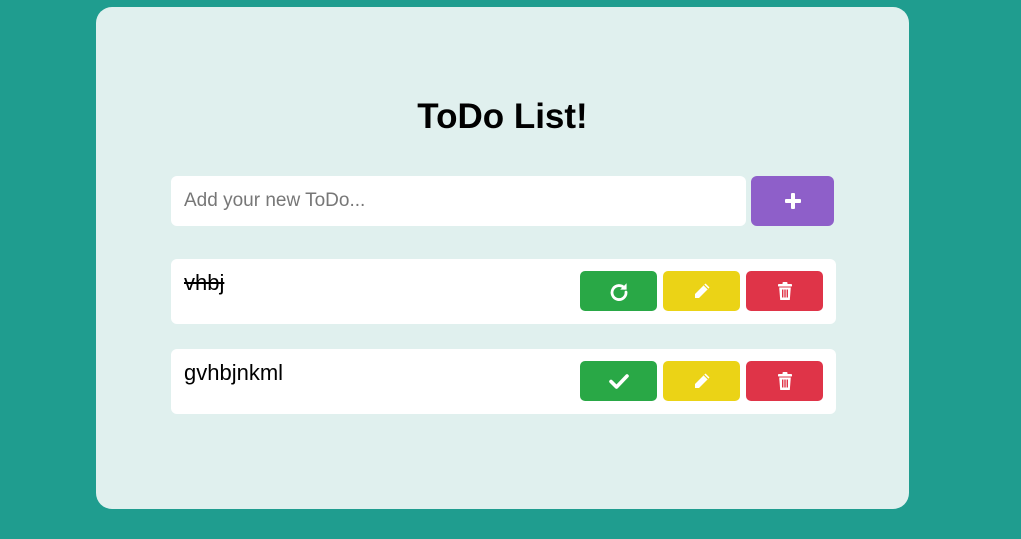 The image size is (1021, 539). I want to click on todo-item: gvhbjnkml, so click(503, 381).